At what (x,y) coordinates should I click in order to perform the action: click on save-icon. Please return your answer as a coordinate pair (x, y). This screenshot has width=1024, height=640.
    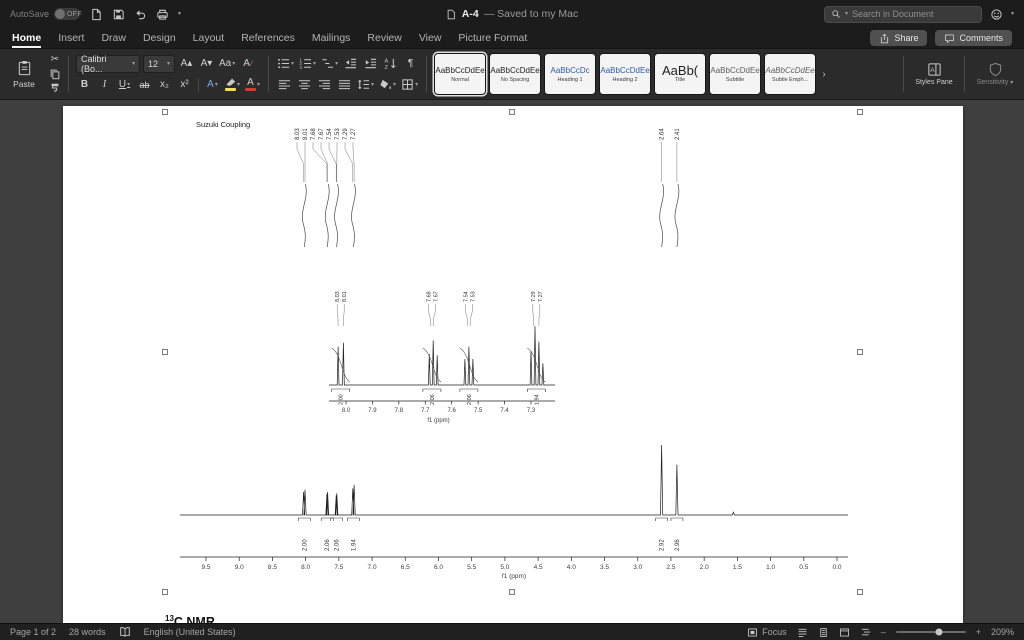
    Looking at the image, I should click on (118, 14).